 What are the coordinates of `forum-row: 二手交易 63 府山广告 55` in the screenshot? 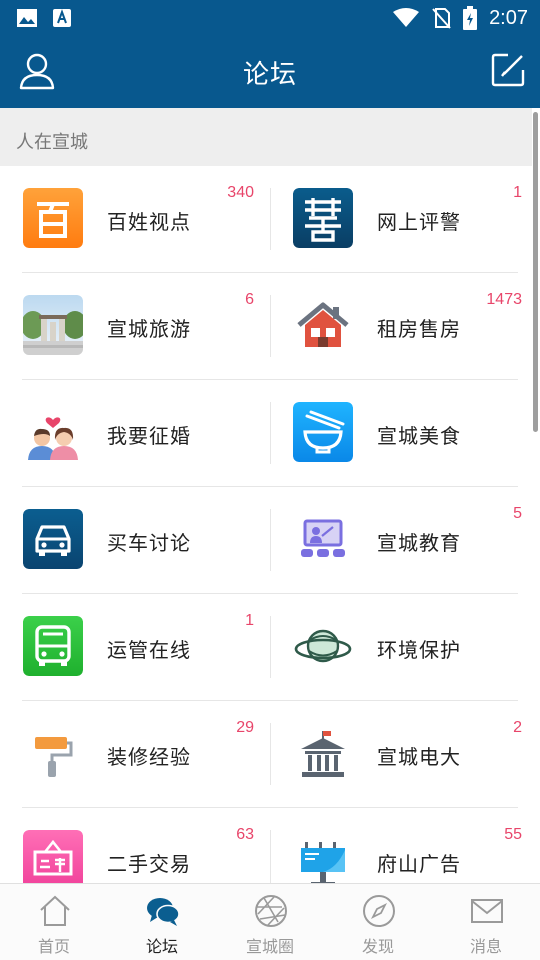 It's located at (270, 845).